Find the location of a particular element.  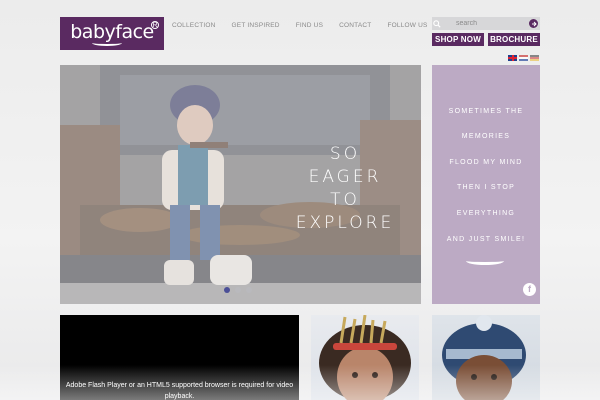

brand-logo: babyface R is located at coordinates (112, 33).